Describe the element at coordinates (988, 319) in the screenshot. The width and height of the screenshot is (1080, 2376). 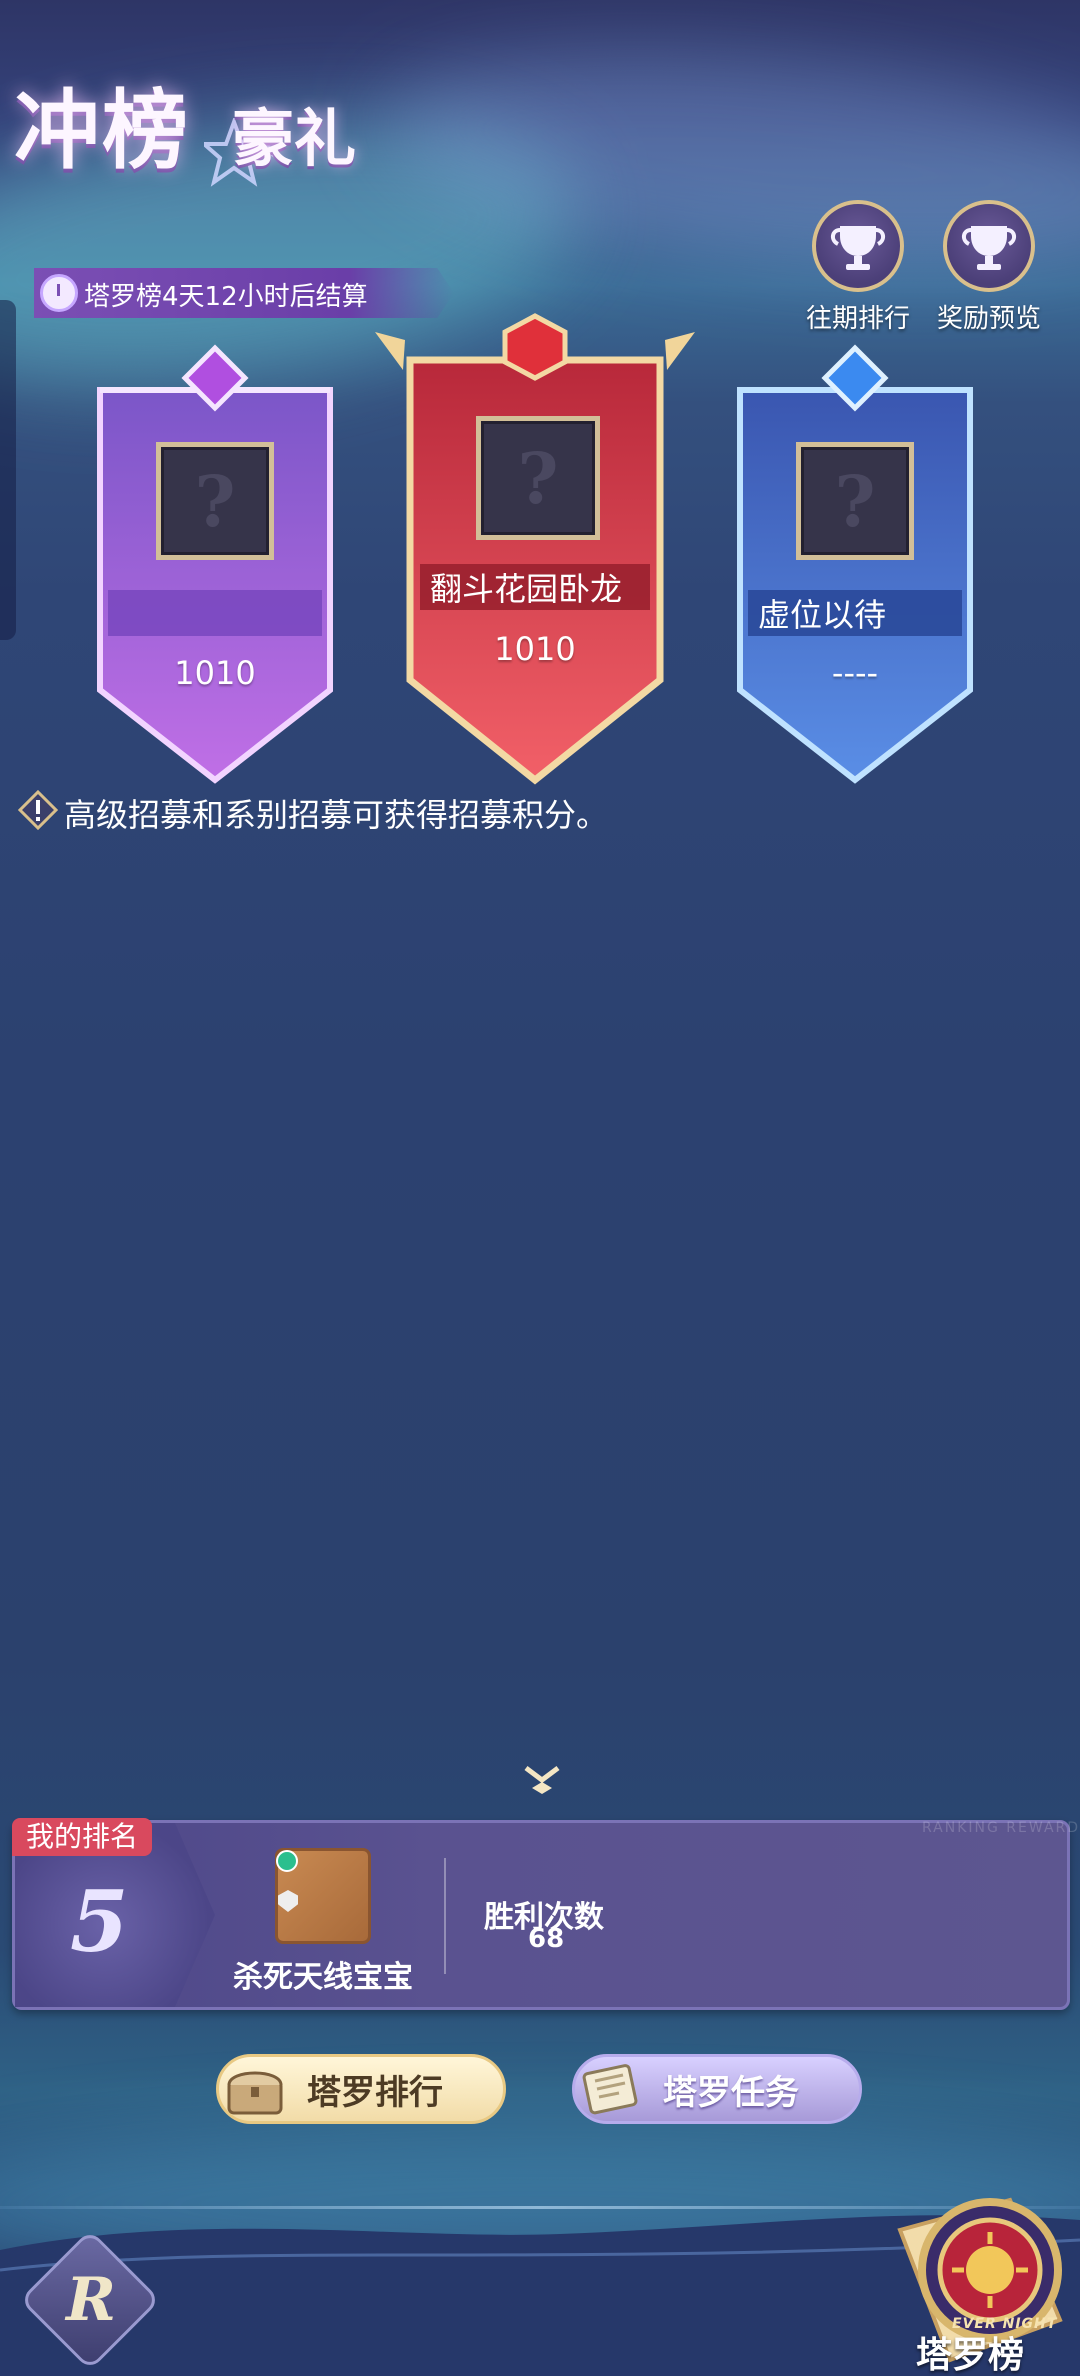
I see `reward-preview-label: 奖励预览` at that location.